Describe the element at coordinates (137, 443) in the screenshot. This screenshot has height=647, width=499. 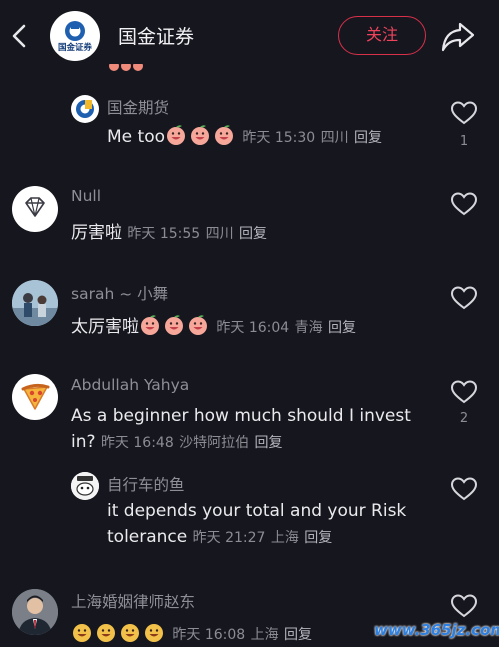
I see `timestamp: 昨天 16:48` at that location.